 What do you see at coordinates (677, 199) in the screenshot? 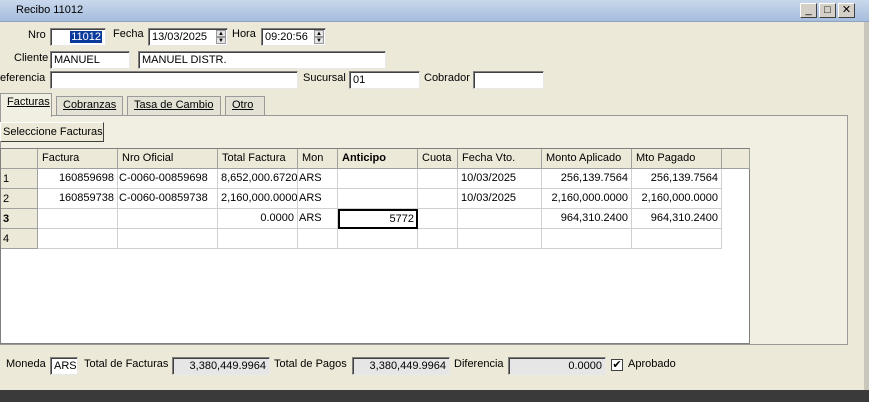
I see `cell-mto-pagado: 2,160,000.0000` at bounding box center [677, 199].